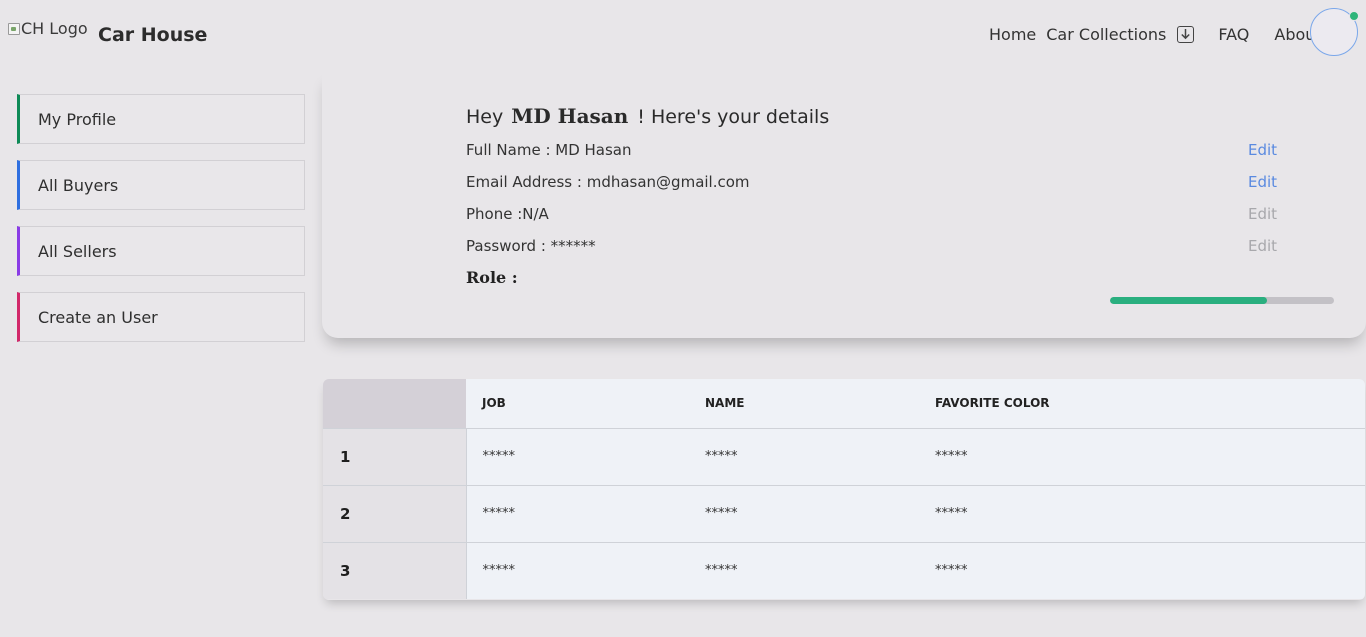 The width and height of the screenshot is (1366, 637). I want to click on greeting-suffix: ! Here's your details, so click(733, 117).